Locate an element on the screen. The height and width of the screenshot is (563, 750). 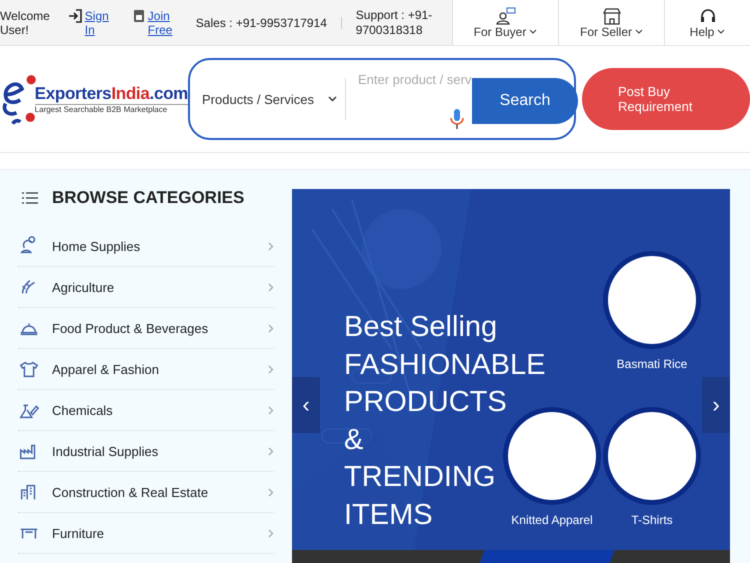
sidebar-title: BROWSE CATEGORIES is located at coordinates (148, 198).